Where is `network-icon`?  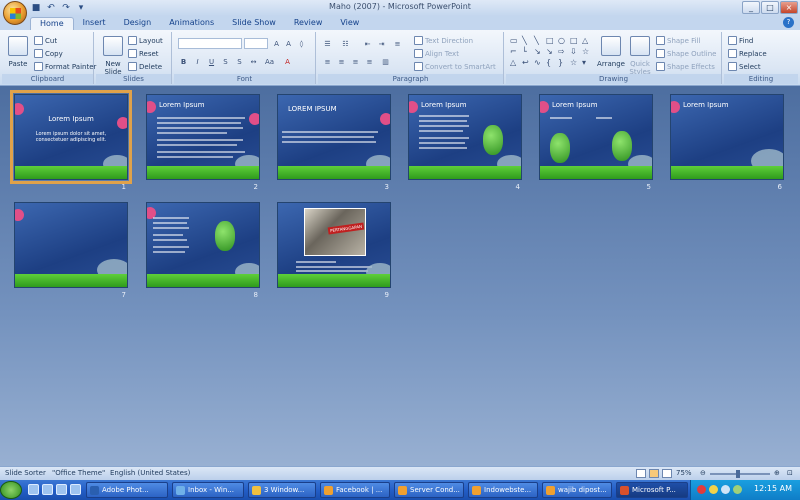
network-icon is located at coordinates (713, 489).